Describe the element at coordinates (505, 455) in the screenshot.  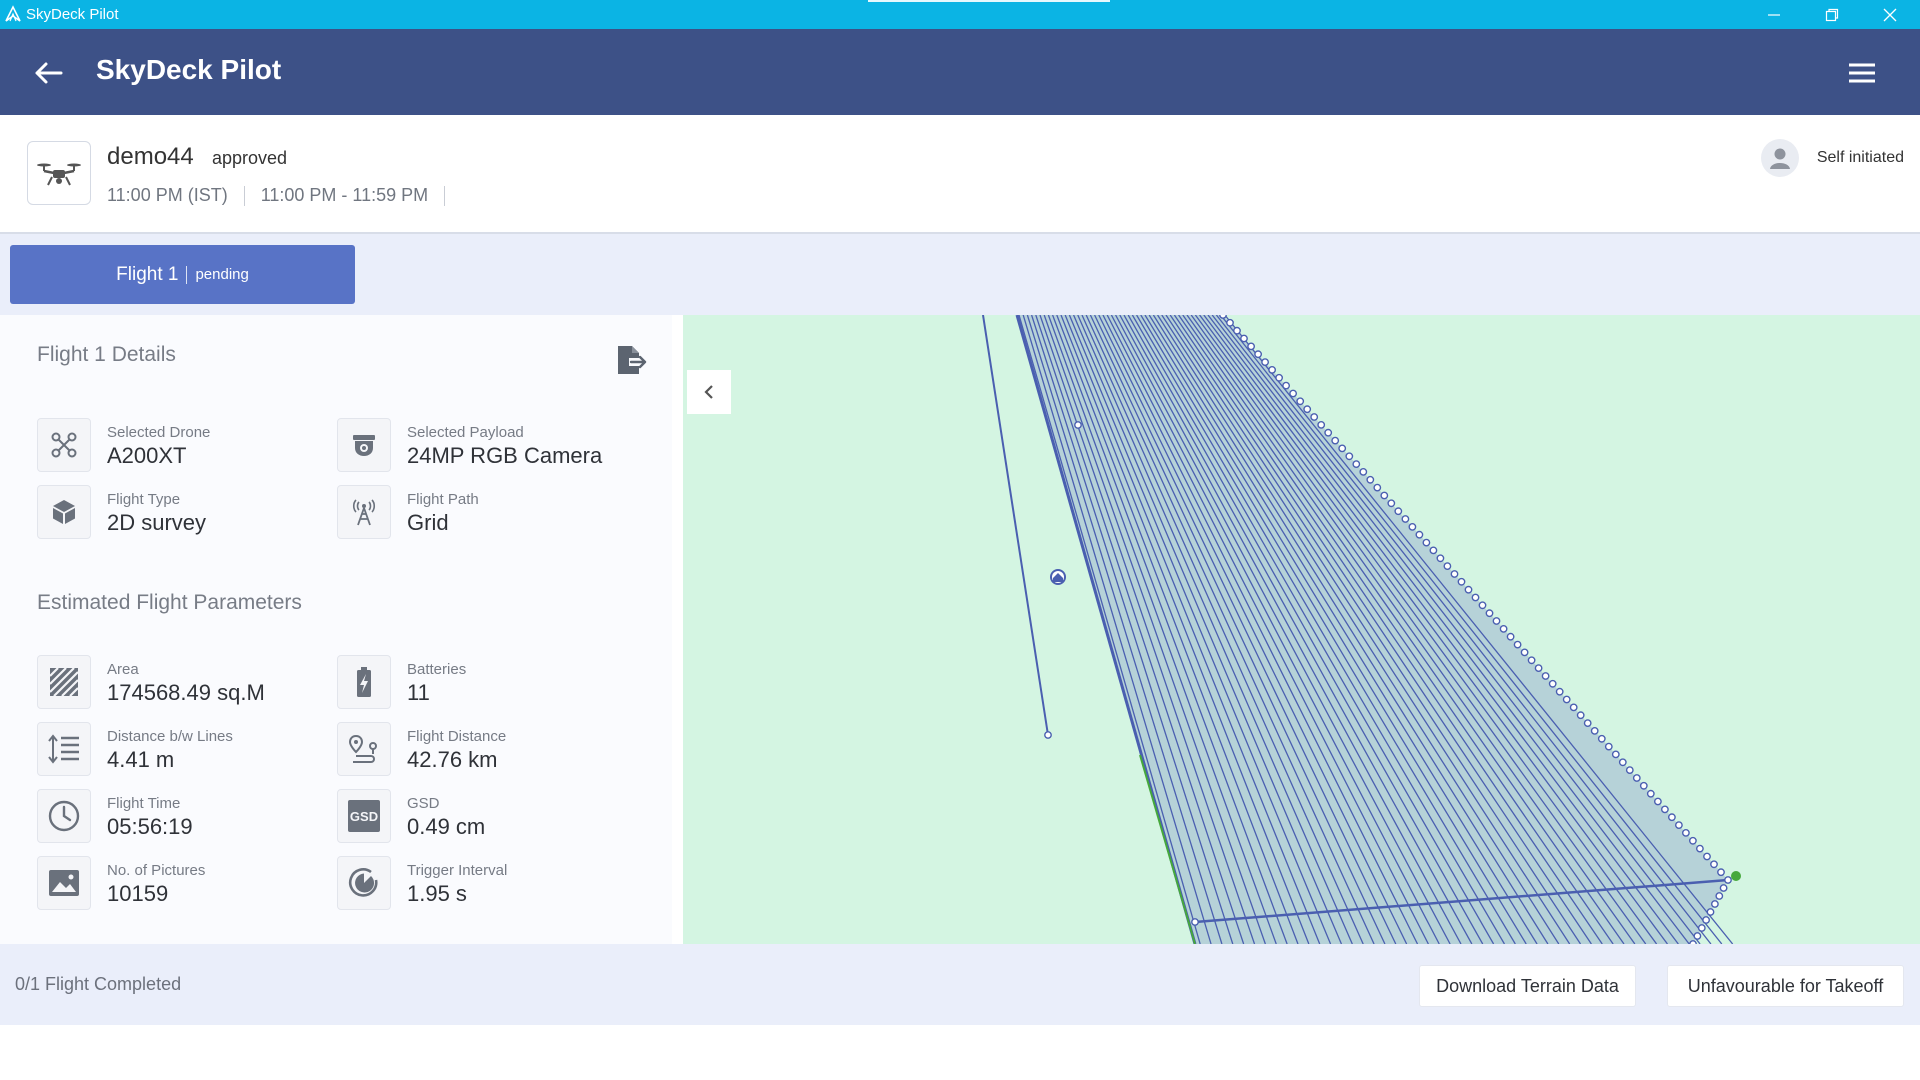
I see `param-value: 24MP RGB Camera` at that location.